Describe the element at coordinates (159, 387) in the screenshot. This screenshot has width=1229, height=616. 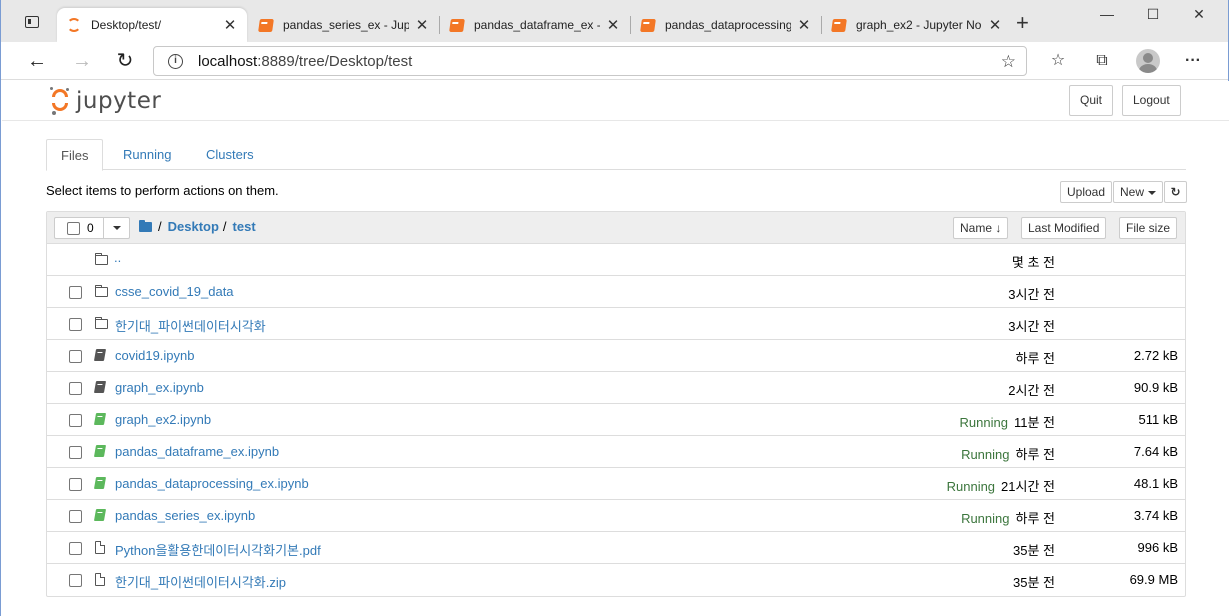
I see `item-name: graph_ex.ipynb` at that location.